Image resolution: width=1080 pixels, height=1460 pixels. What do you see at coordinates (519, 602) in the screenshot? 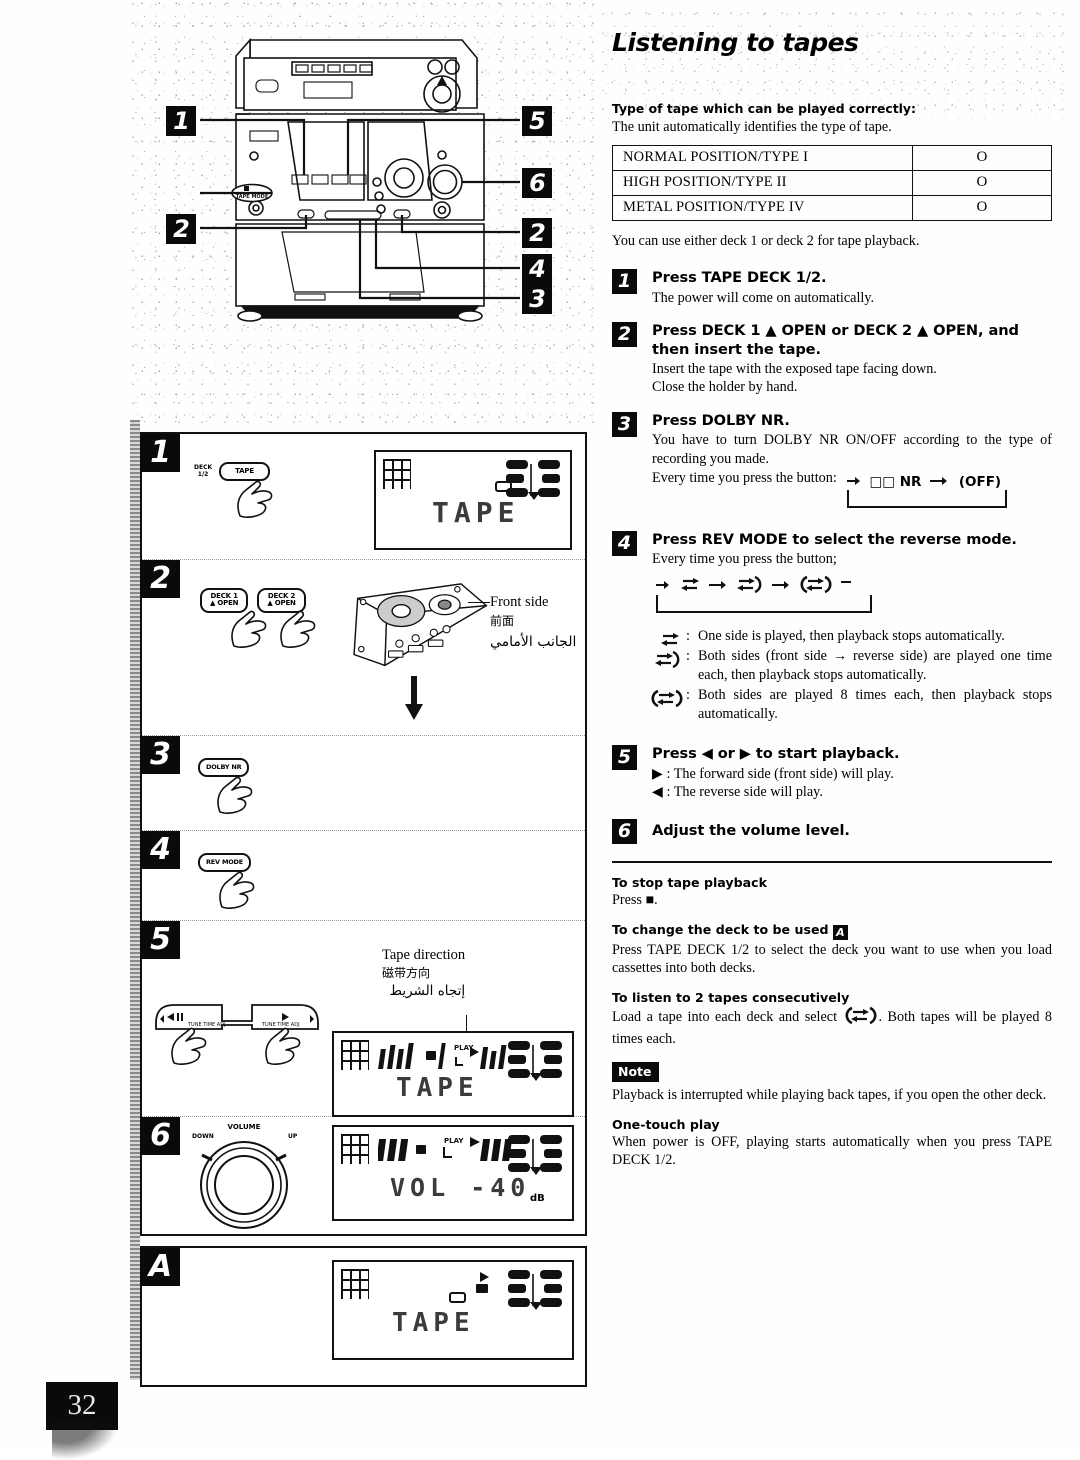
I see `front-side-label-en: Front side` at bounding box center [519, 602].